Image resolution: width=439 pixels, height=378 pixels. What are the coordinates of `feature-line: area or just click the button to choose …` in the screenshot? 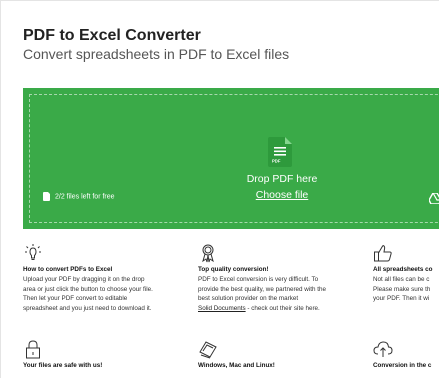 It's located at (88, 289).